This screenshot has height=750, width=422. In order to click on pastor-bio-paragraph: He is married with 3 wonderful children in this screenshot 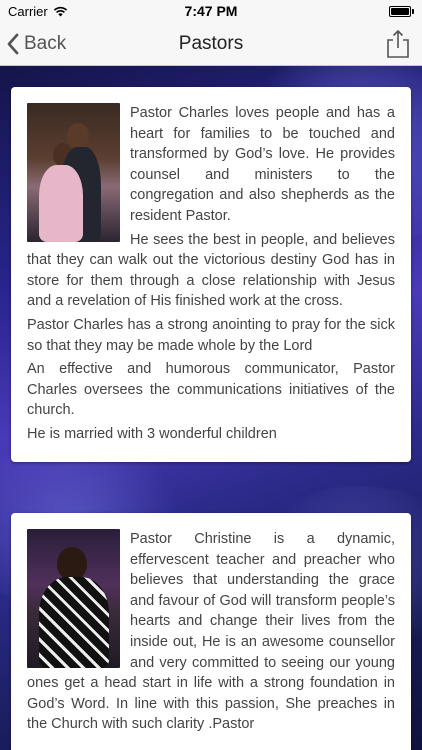, I will do `click(152, 433)`.